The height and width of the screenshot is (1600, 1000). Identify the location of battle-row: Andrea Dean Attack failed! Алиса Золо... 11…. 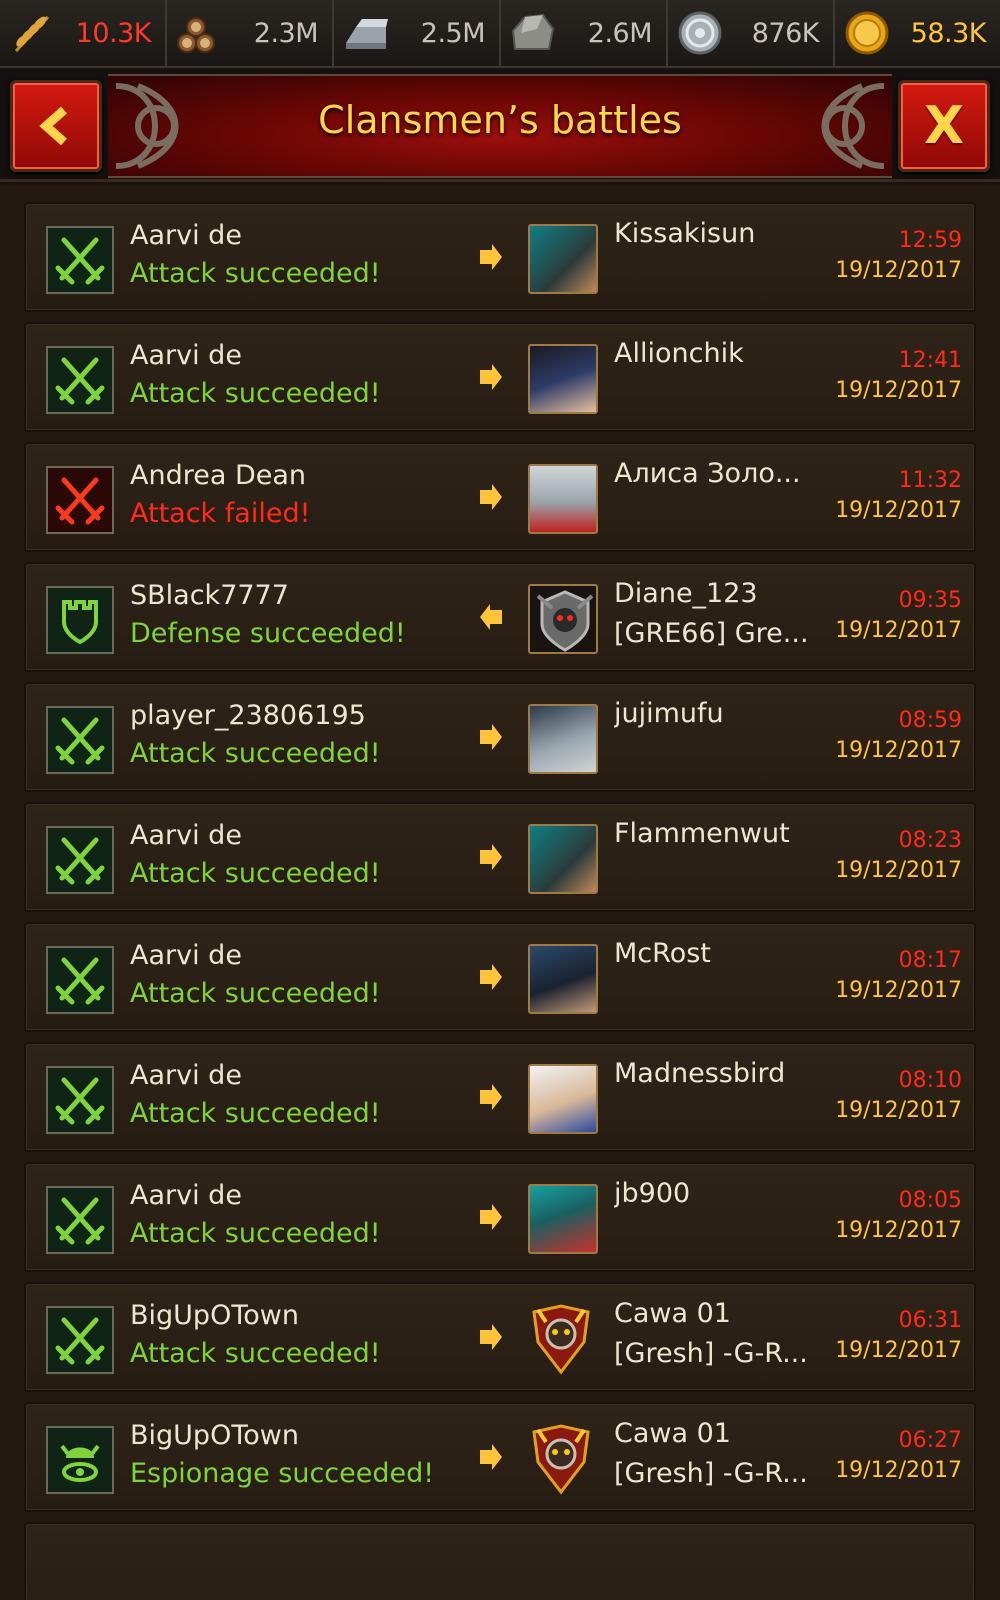
(500, 497).